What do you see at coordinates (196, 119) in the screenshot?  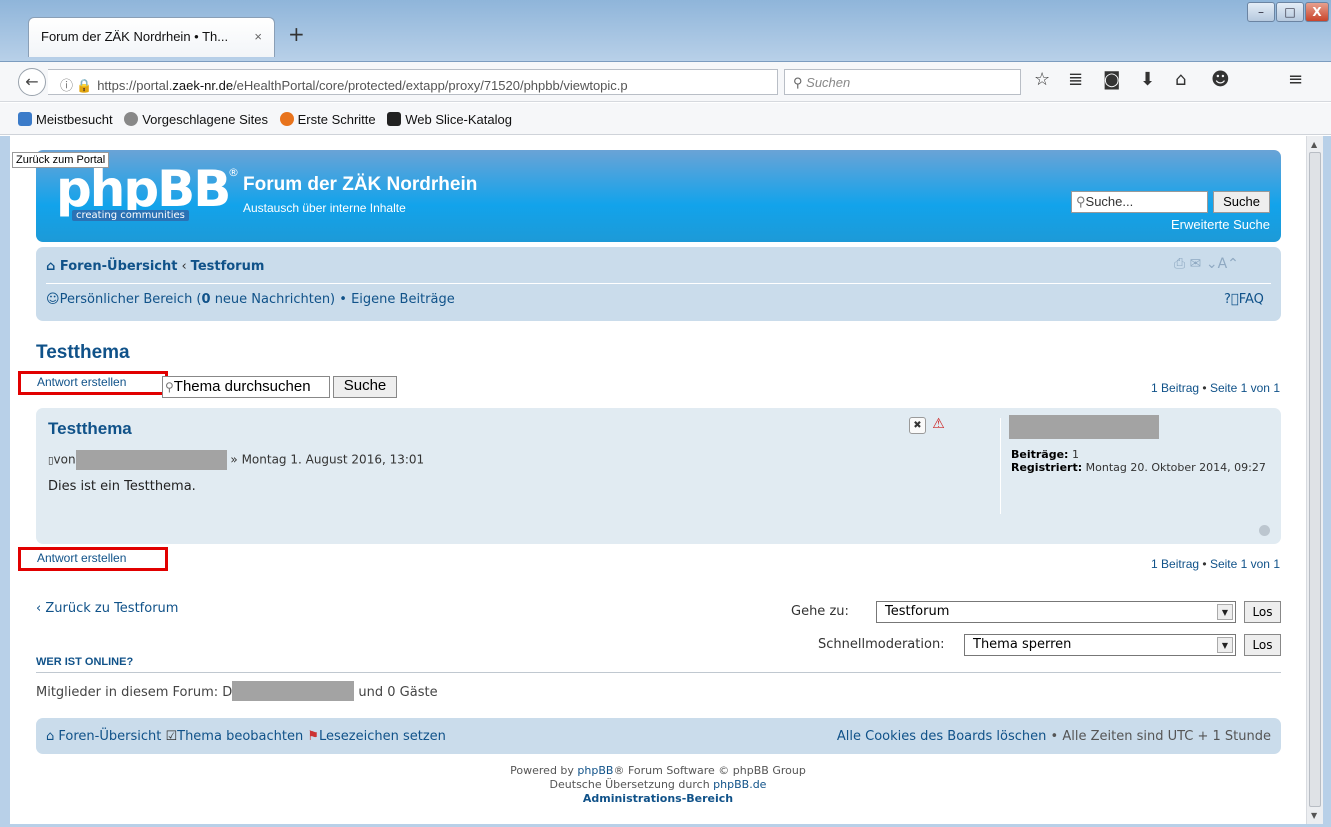 I see `bookmark-vorgeschlagene-sites: Vorgeschlagene Sites` at bounding box center [196, 119].